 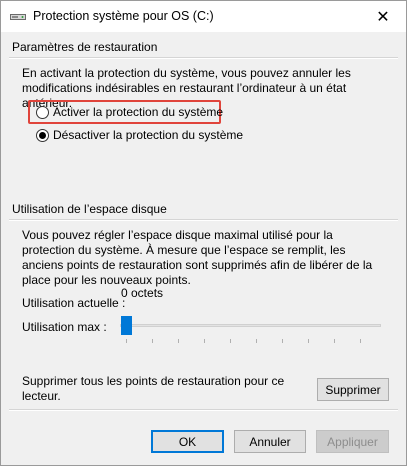 What do you see at coordinates (85, 47) in the screenshot?
I see `restore-settings-group-title: Paramètres de restauration` at bounding box center [85, 47].